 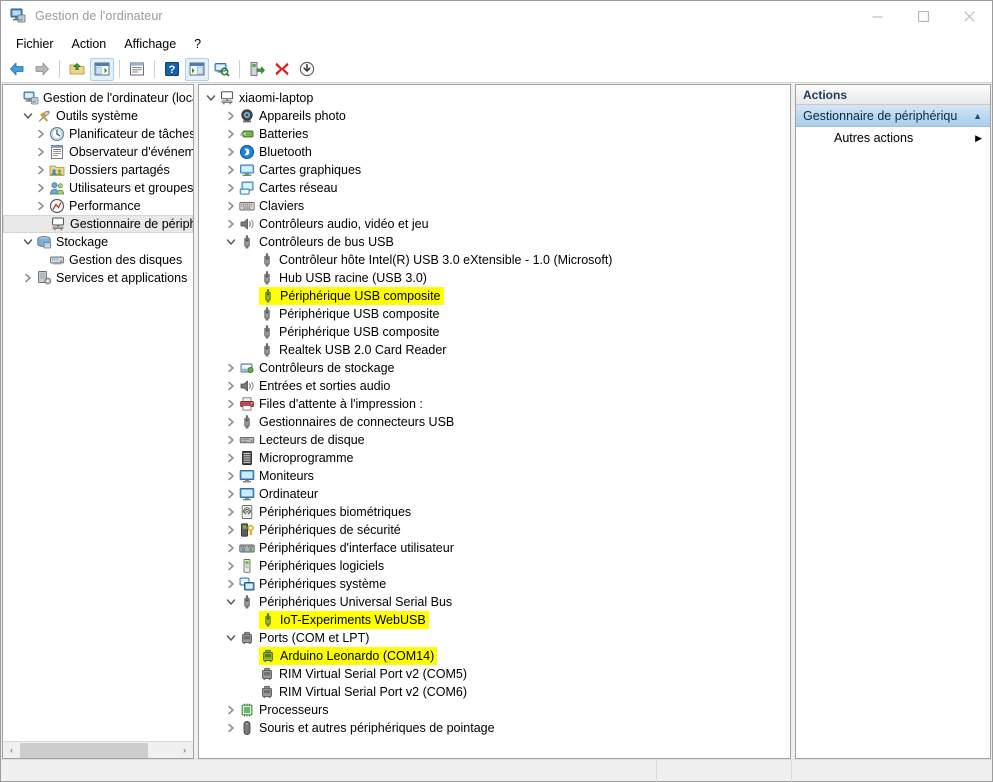 What do you see at coordinates (345, 602) in the screenshot?
I see `device-entry: Périphériques Universal Serial Bus` at bounding box center [345, 602].